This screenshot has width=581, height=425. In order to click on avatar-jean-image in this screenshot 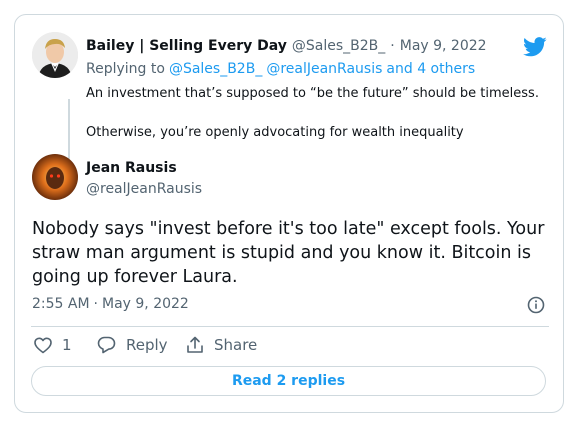, I will do `click(55, 177)`.